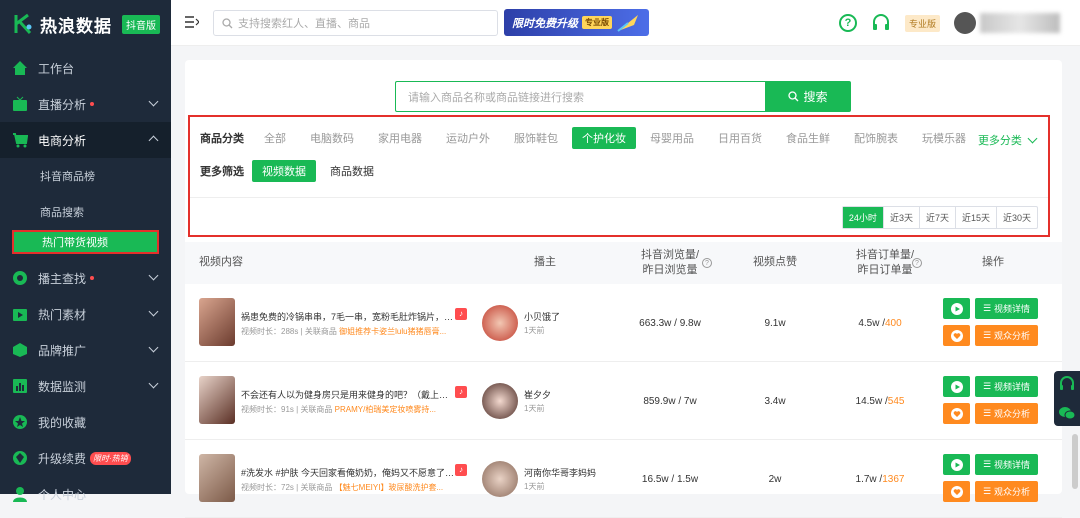  What do you see at coordinates (936, 217) in the screenshot?
I see `time-tab-7d: 近7天` at bounding box center [936, 217].